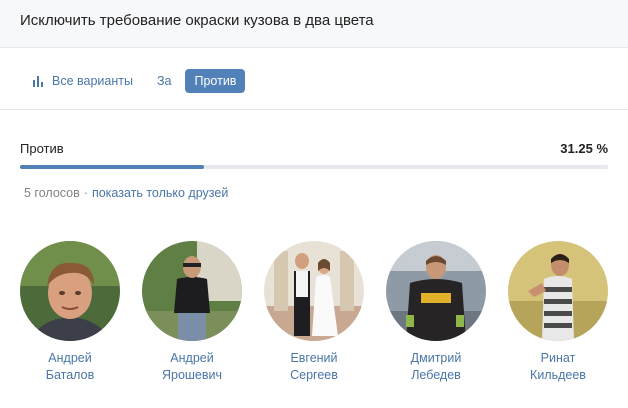 The width and height of the screenshot is (628, 408). What do you see at coordinates (436, 367) in the screenshot?
I see `voter-name: Дмитрий Лебедев` at bounding box center [436, 367].